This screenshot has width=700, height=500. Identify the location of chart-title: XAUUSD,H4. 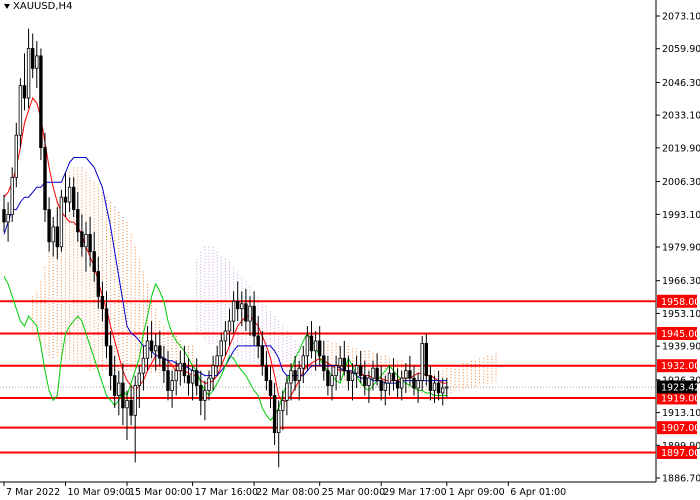
(43, 6).